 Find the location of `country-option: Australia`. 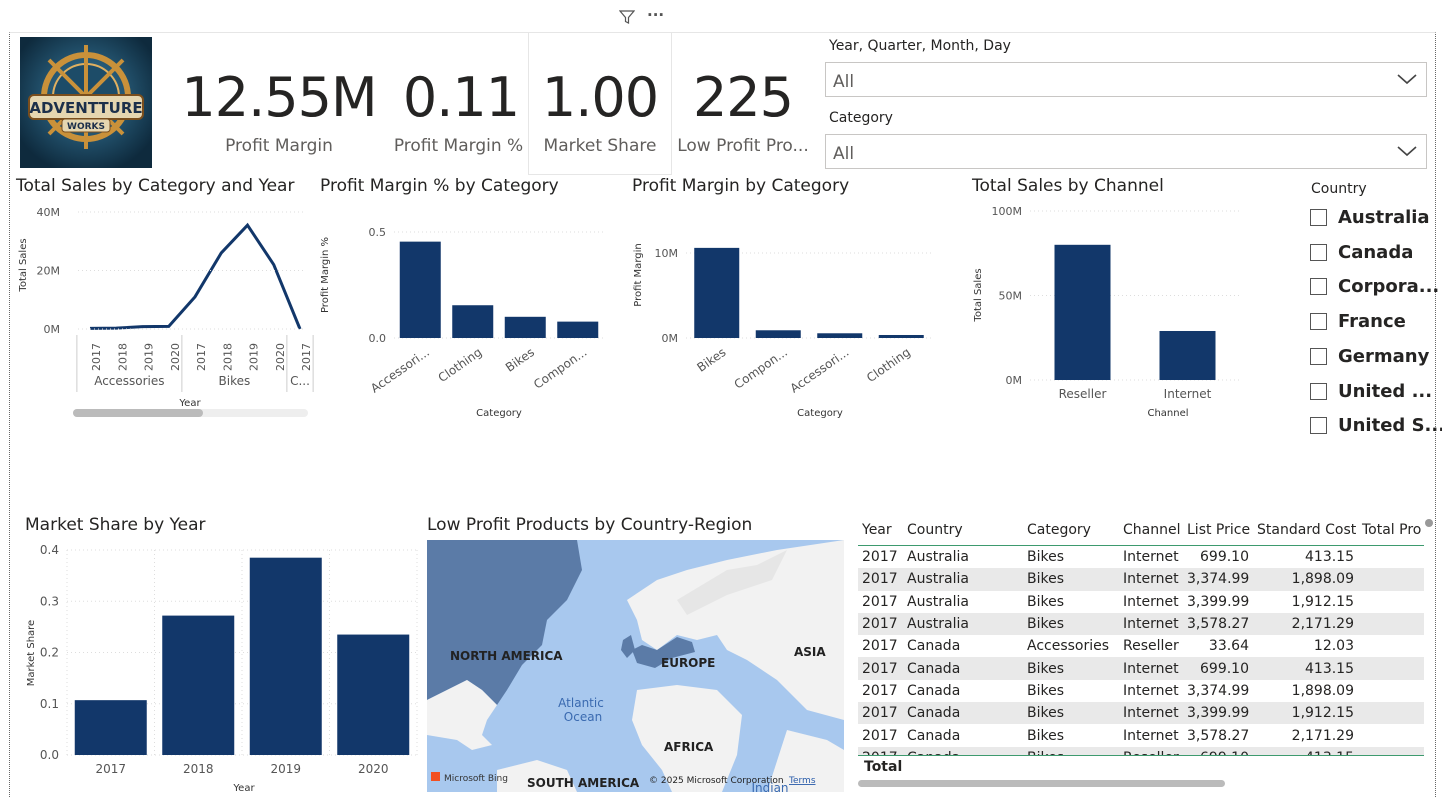

country-option: Australia is located at coordinates (1370, 217).